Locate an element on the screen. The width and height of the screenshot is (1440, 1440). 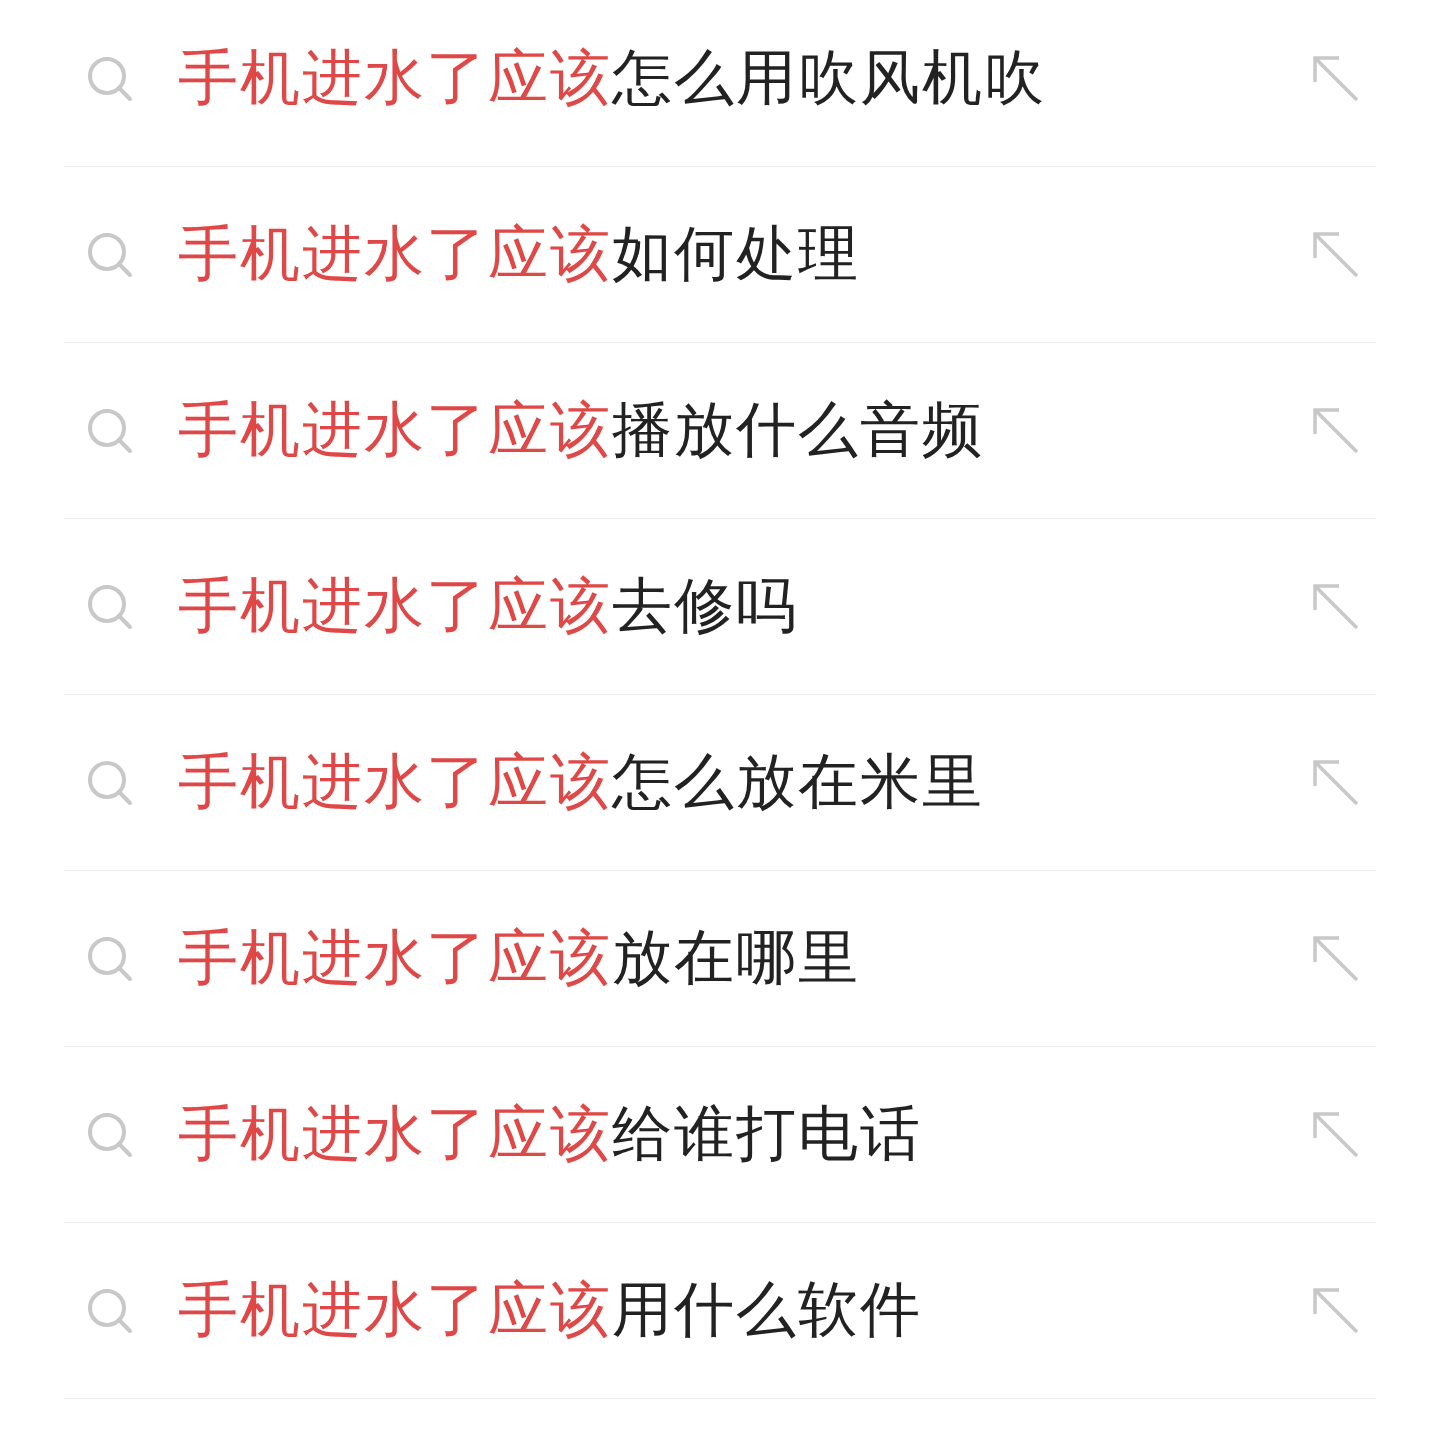
suggestion-item: 手机进水了应该给谁打电话 is located at coordinates (720, 1135).